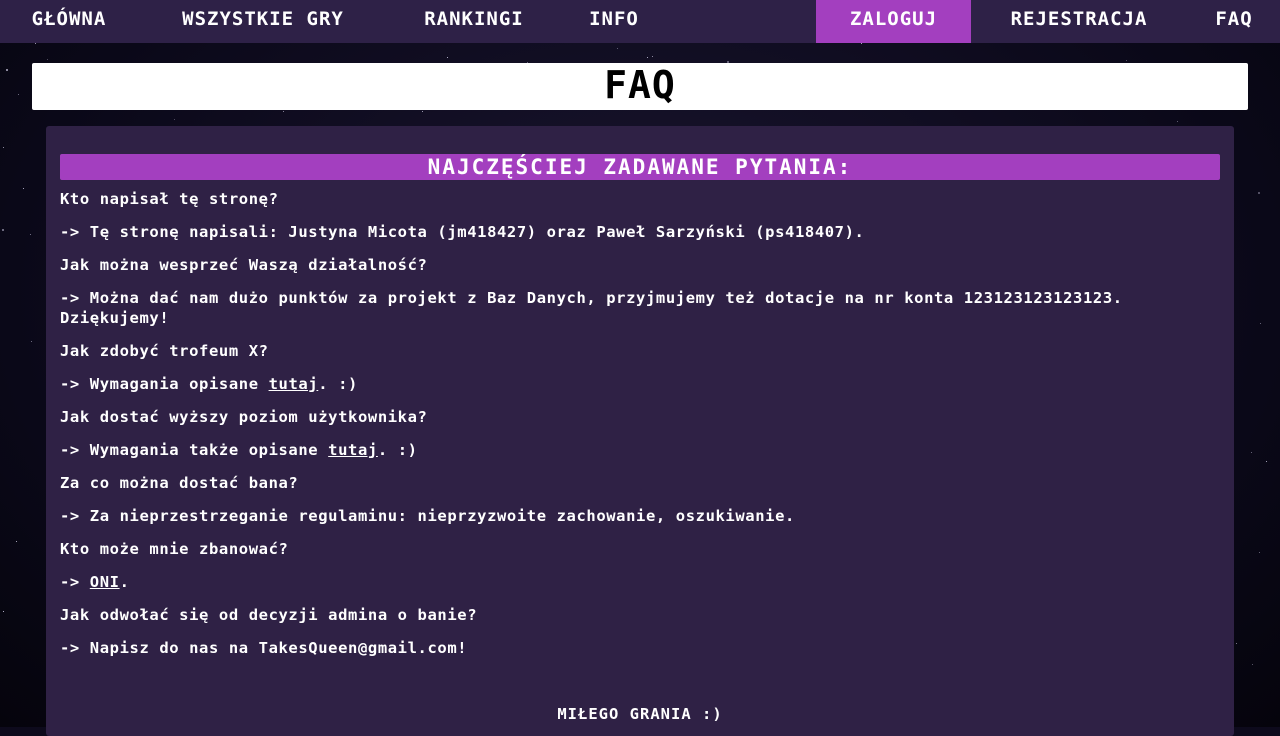  What do you see at coordinates (164, 351) in the screenshot?
I see `faq-question: Jak zdobyć trofeum X?` at bounding box center [164, 351].